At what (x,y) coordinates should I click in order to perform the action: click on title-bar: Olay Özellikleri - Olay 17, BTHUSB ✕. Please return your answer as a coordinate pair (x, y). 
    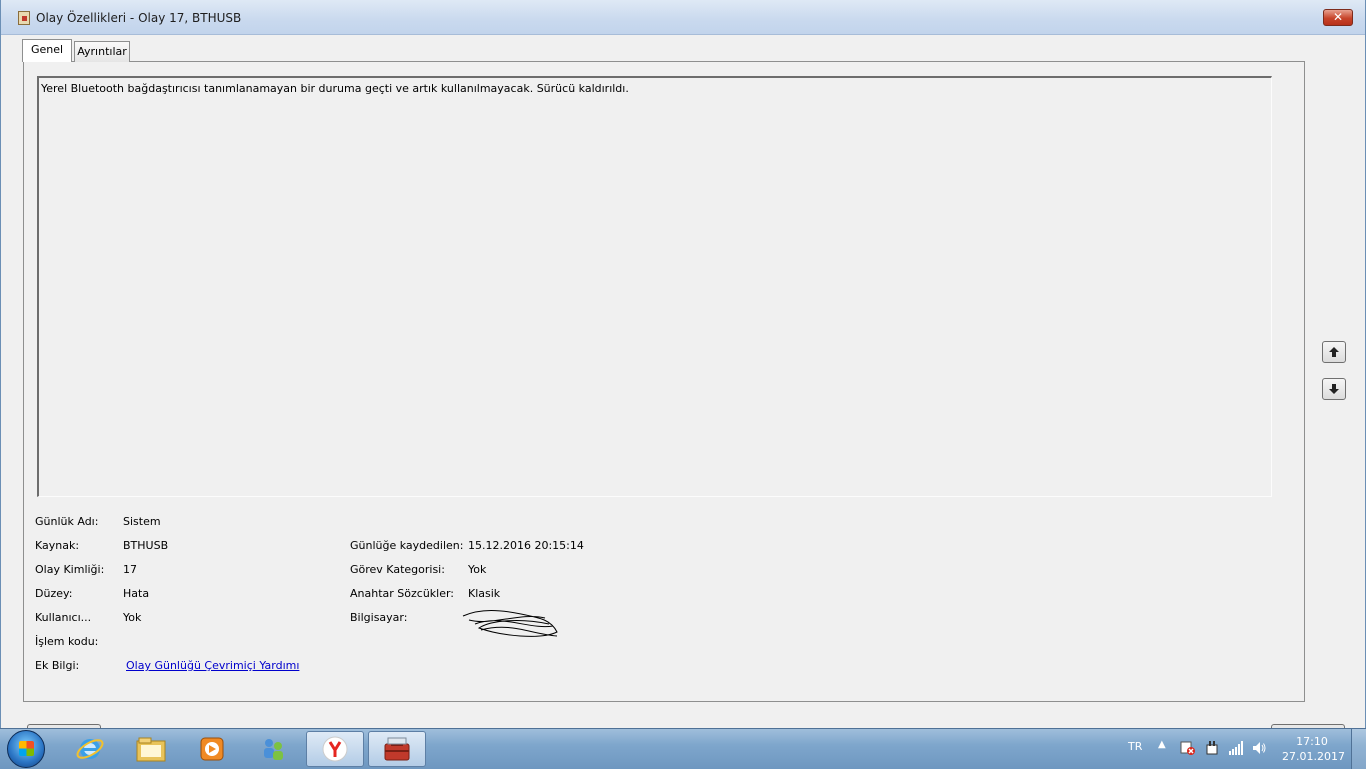
    Looking at the image, I should click on (683, 17).